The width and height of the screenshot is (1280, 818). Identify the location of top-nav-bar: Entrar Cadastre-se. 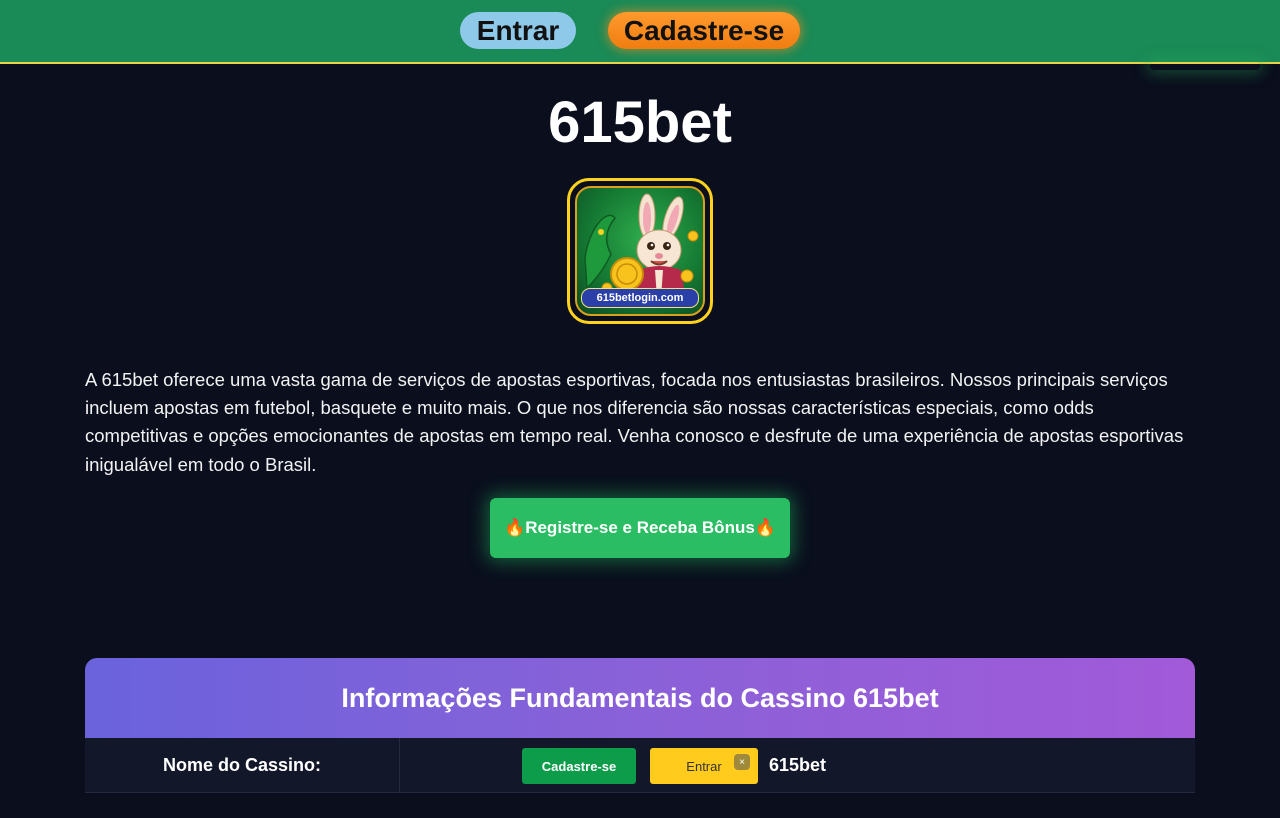
(640, 32).